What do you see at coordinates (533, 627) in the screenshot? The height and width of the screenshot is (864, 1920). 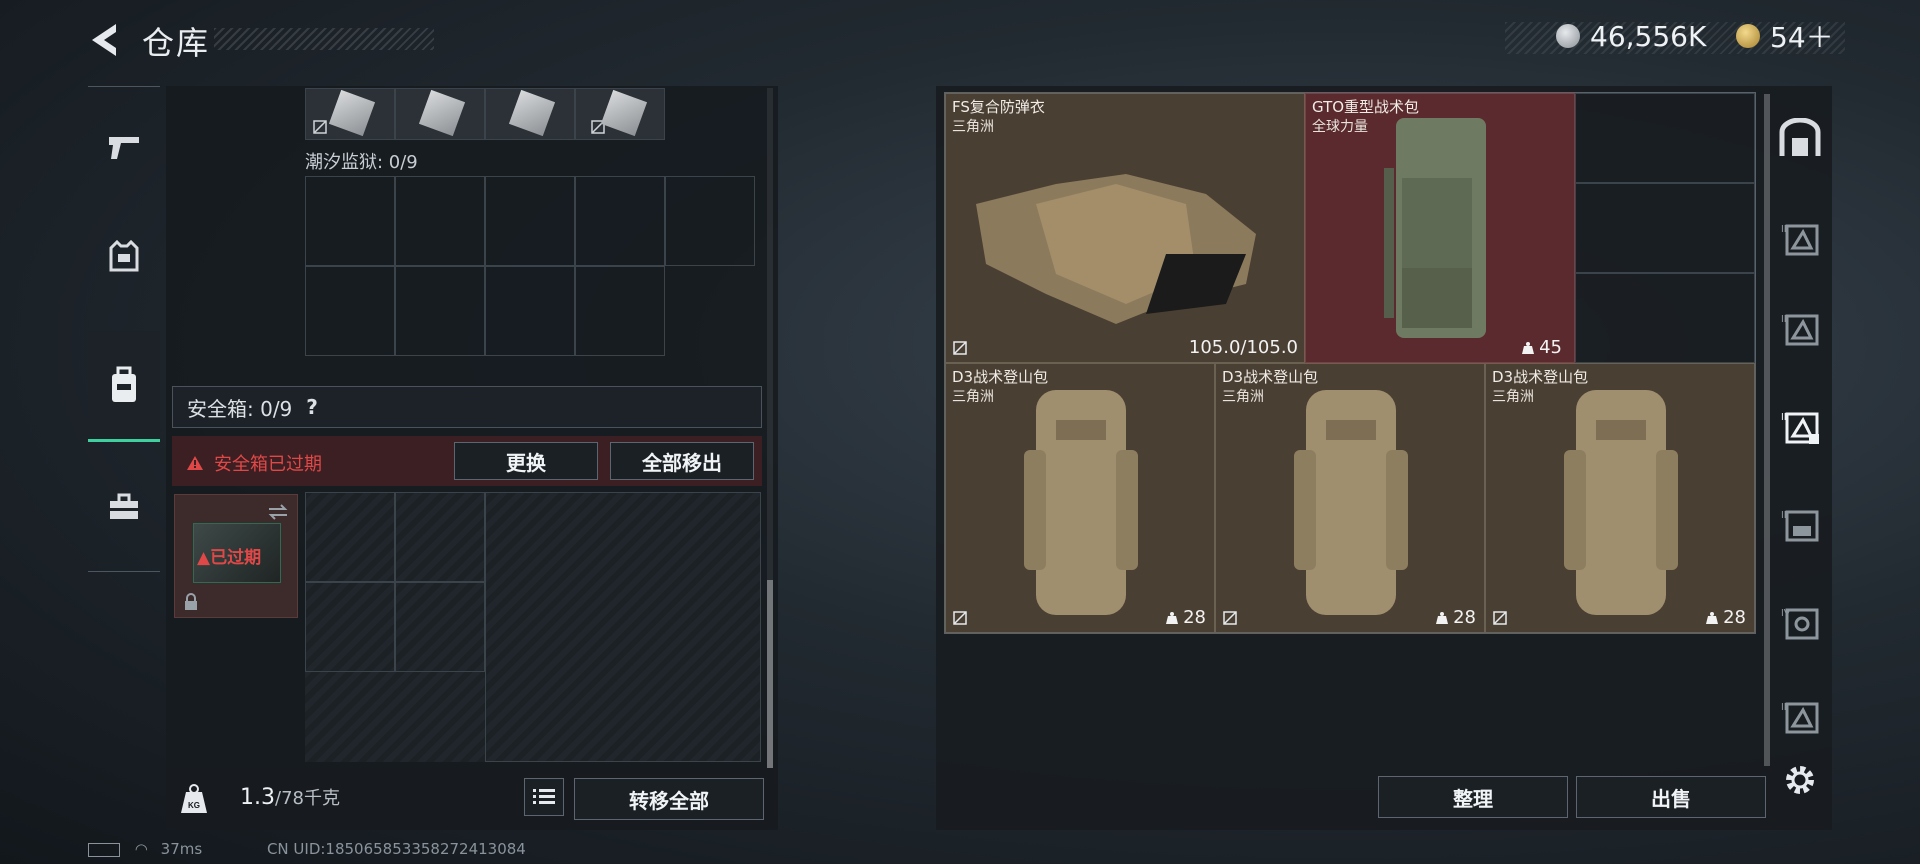 I see `safe-box-grid` at bounding box center [533, 627].